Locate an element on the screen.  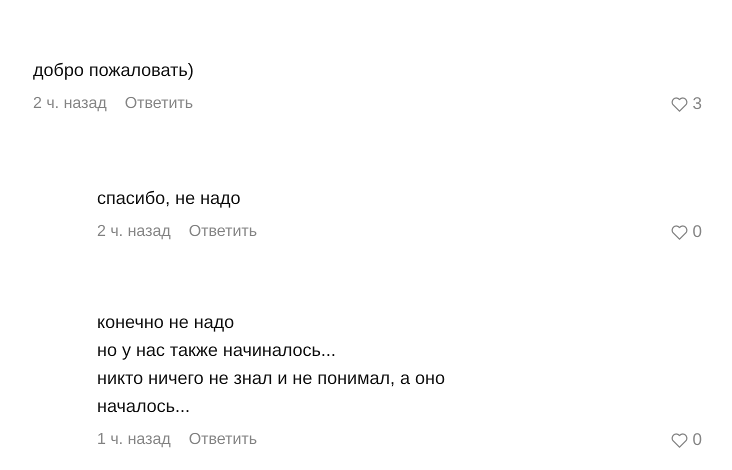
comment-time: 1 ч. назад is located at coordinates (134, 440).